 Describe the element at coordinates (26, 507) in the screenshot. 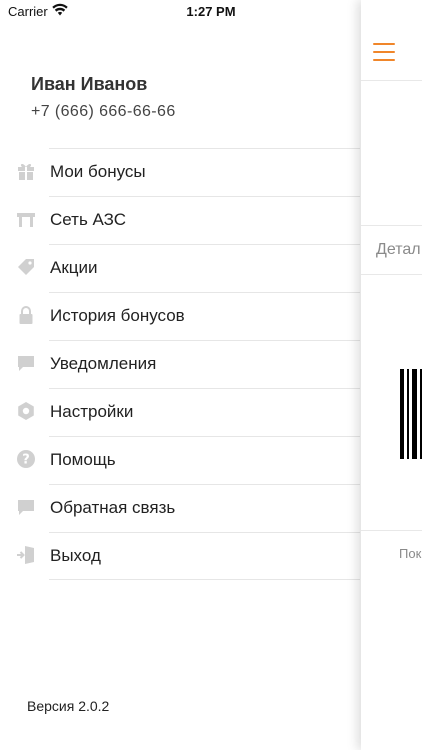

I see `feedback-icon` at that location.